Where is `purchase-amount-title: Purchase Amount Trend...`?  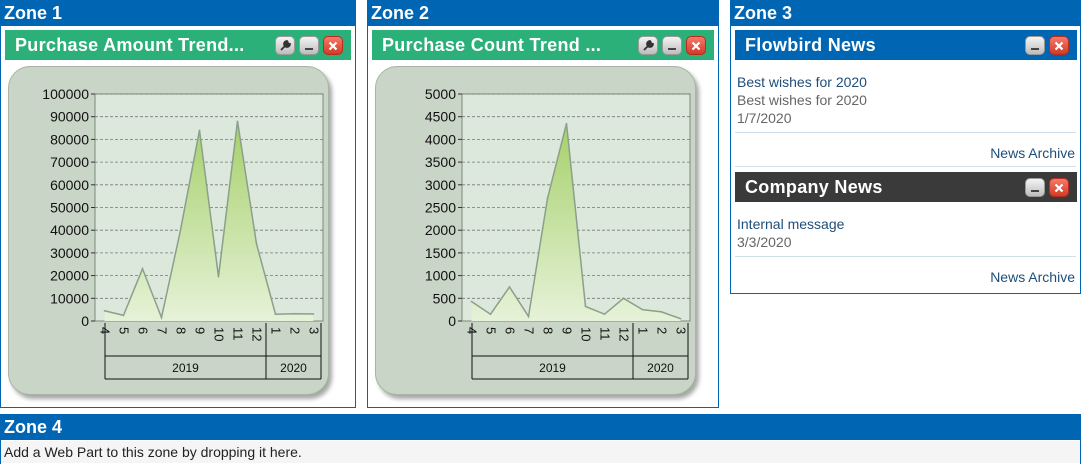
purchase-amount-title: Purchase Amount Trend... is located at coordinates (130, 45).